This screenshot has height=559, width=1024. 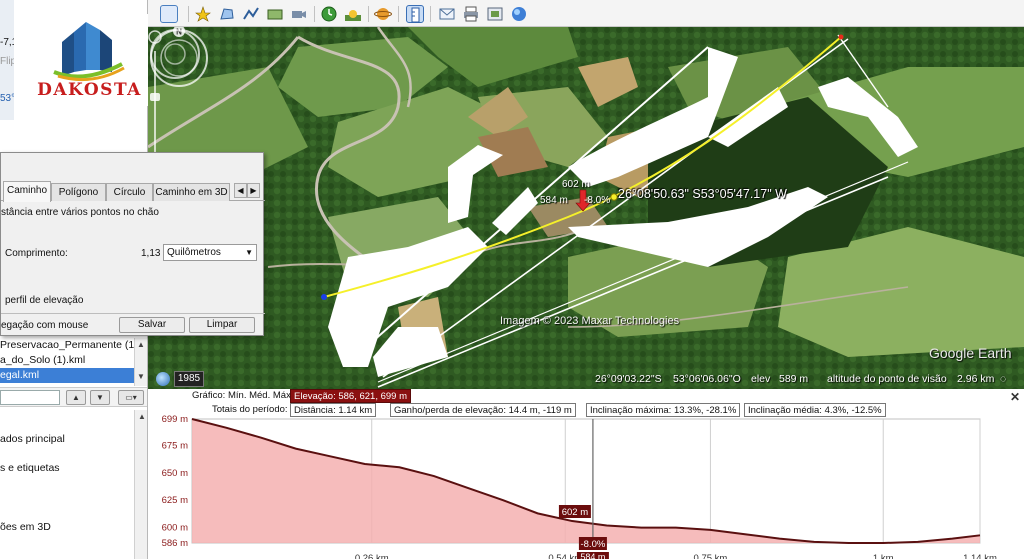 I want to click on historical-imagery-button, so click(x=329, y=14).